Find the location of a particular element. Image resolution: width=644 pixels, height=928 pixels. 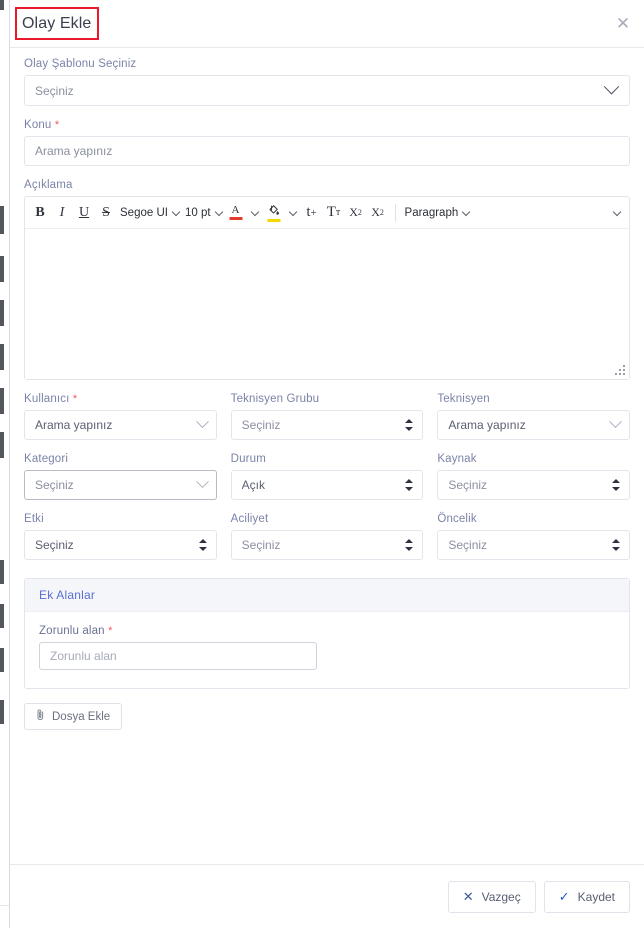

font-size-select: 10 pt is located at coordinates (203, 213).